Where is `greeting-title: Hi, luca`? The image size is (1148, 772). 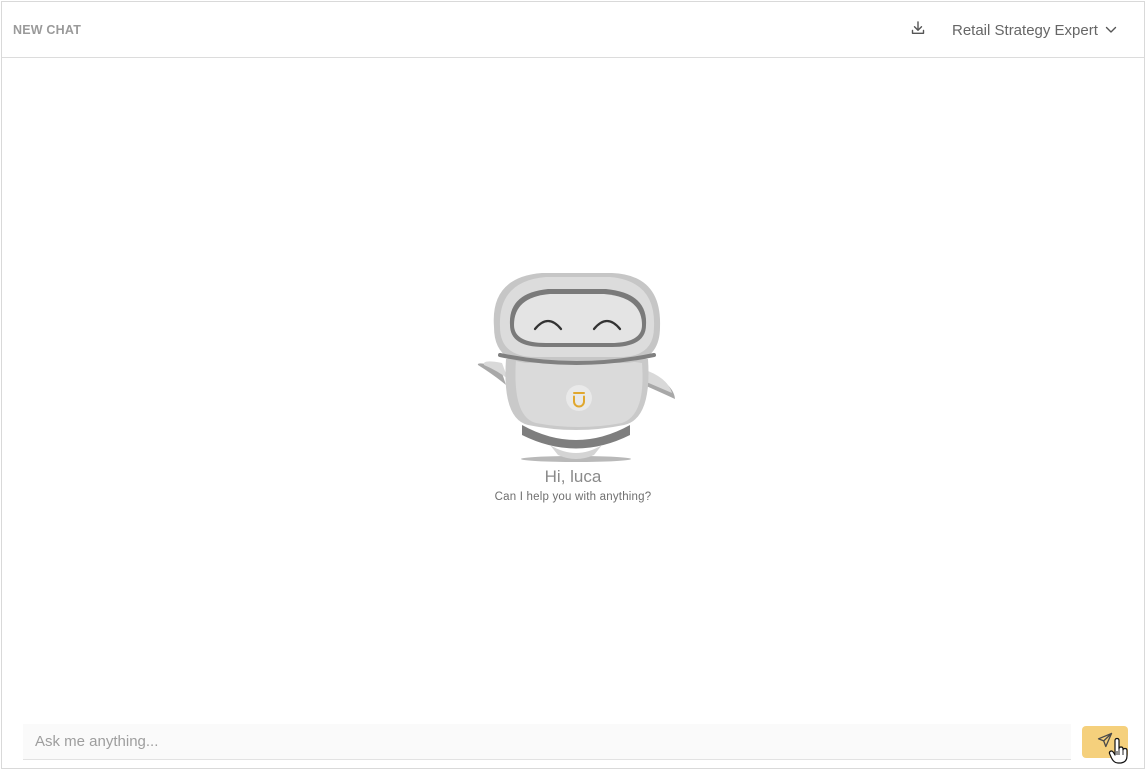 greeting-title: Hi, luca is located at coordinates (573, 476).